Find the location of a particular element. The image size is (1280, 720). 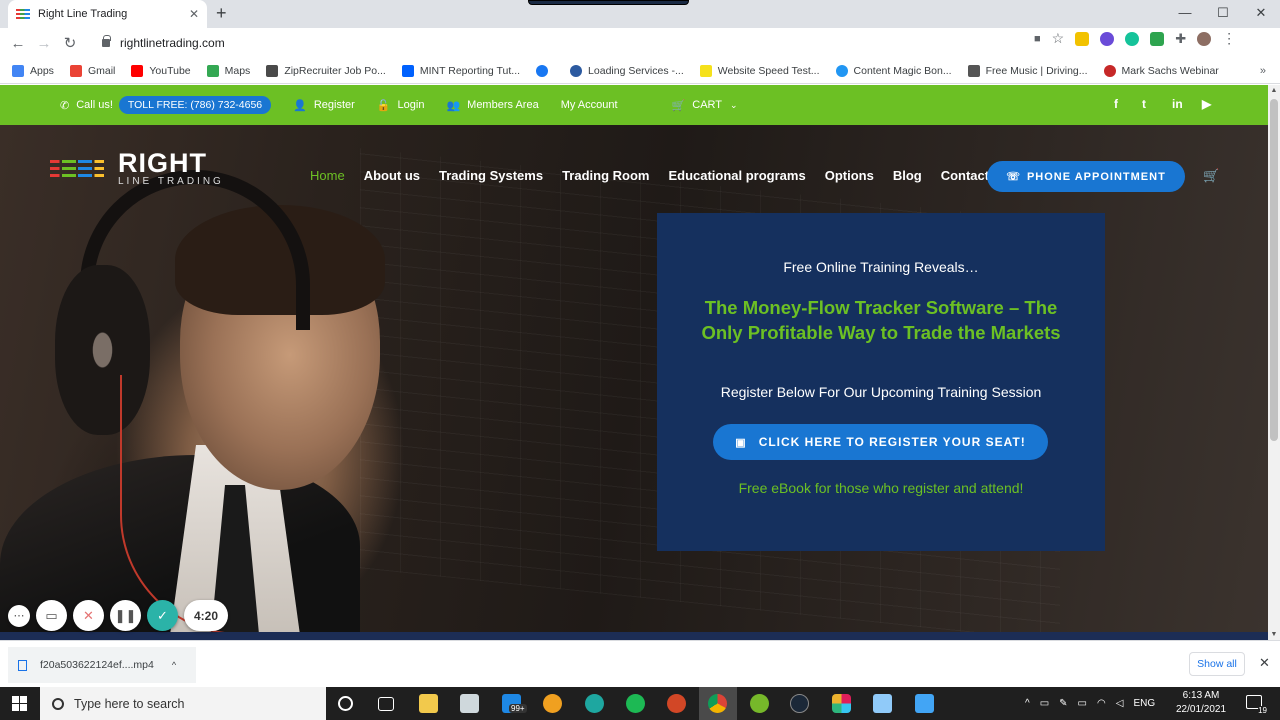

youtube-icon is located at coordinates (137, 70).